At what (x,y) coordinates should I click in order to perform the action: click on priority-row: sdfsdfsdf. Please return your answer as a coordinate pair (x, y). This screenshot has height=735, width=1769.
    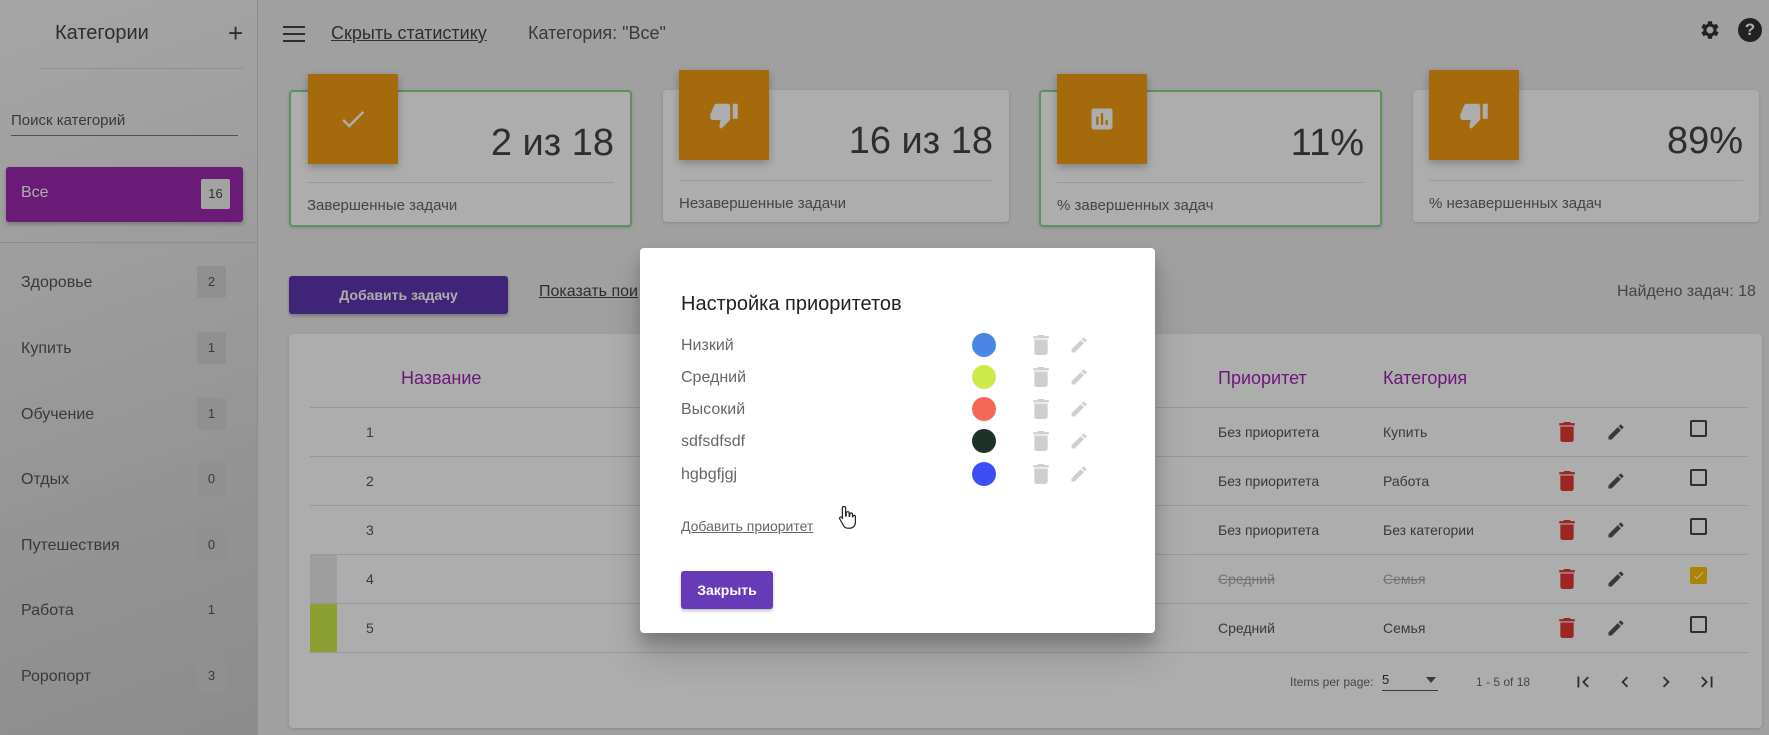
    Looking at the image, I should click on (901, 443).